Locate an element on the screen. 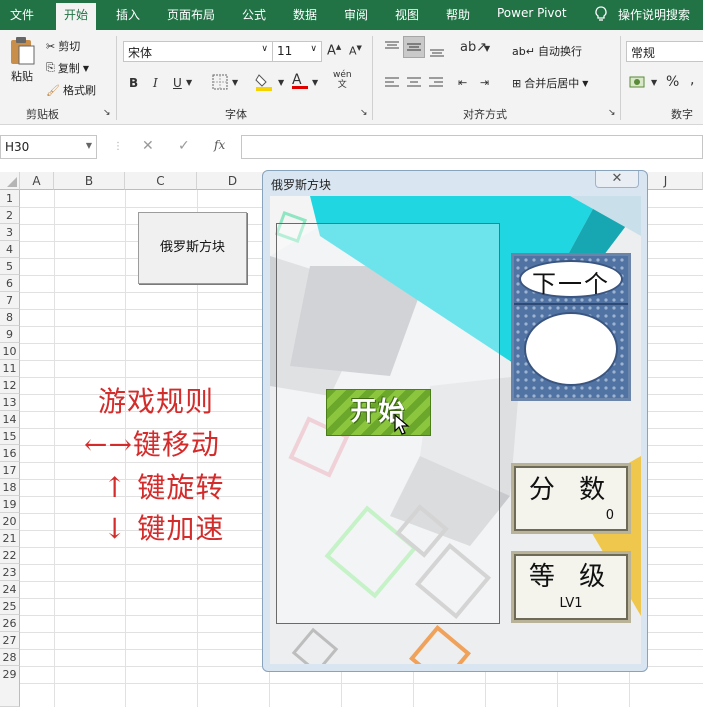 This screenshot has width=703, height=707. copy-button: ⎘ 复制 ▼ is located at coordinates (67, 68).